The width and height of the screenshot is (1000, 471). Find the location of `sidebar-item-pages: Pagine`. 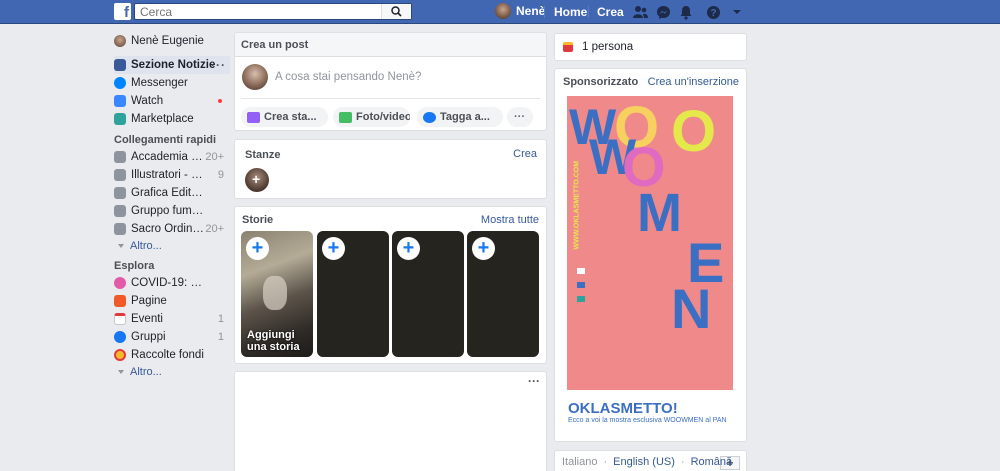

sidebar-item-pages: Pagine is located at coordinates (172, 301).